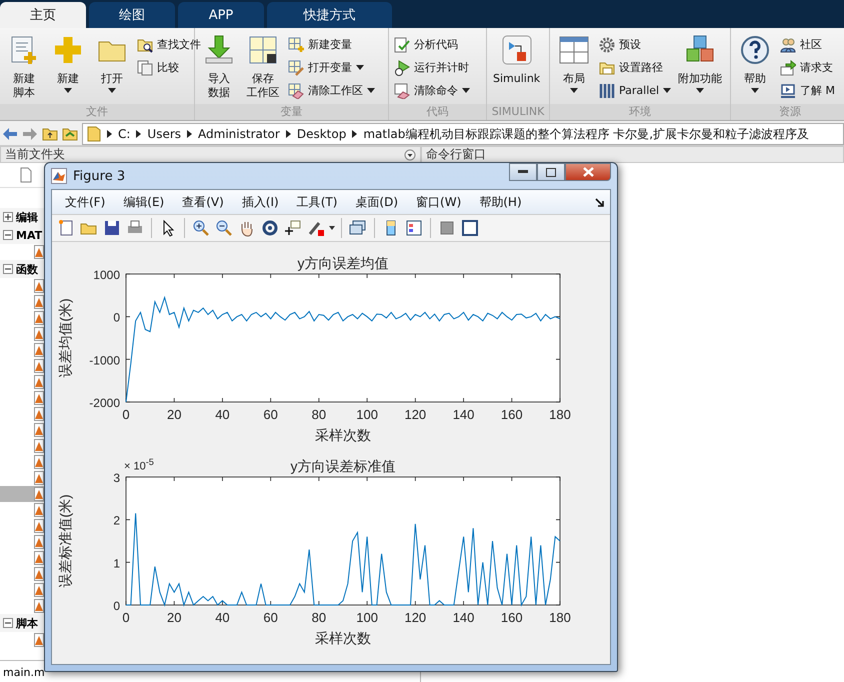 This screenshot has width=844, height=682. Describe the element at coordinates (296, 90) in the screenshot. I see `grid-eraser-icon` at that location.